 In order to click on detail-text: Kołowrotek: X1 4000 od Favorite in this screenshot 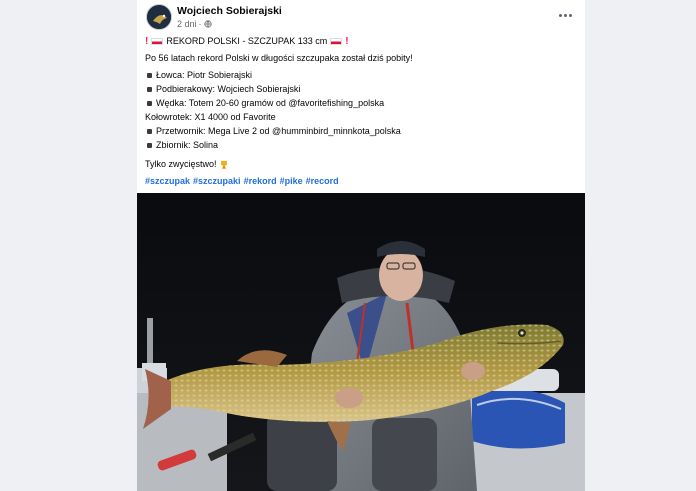, I will do `click(210, 117)`.